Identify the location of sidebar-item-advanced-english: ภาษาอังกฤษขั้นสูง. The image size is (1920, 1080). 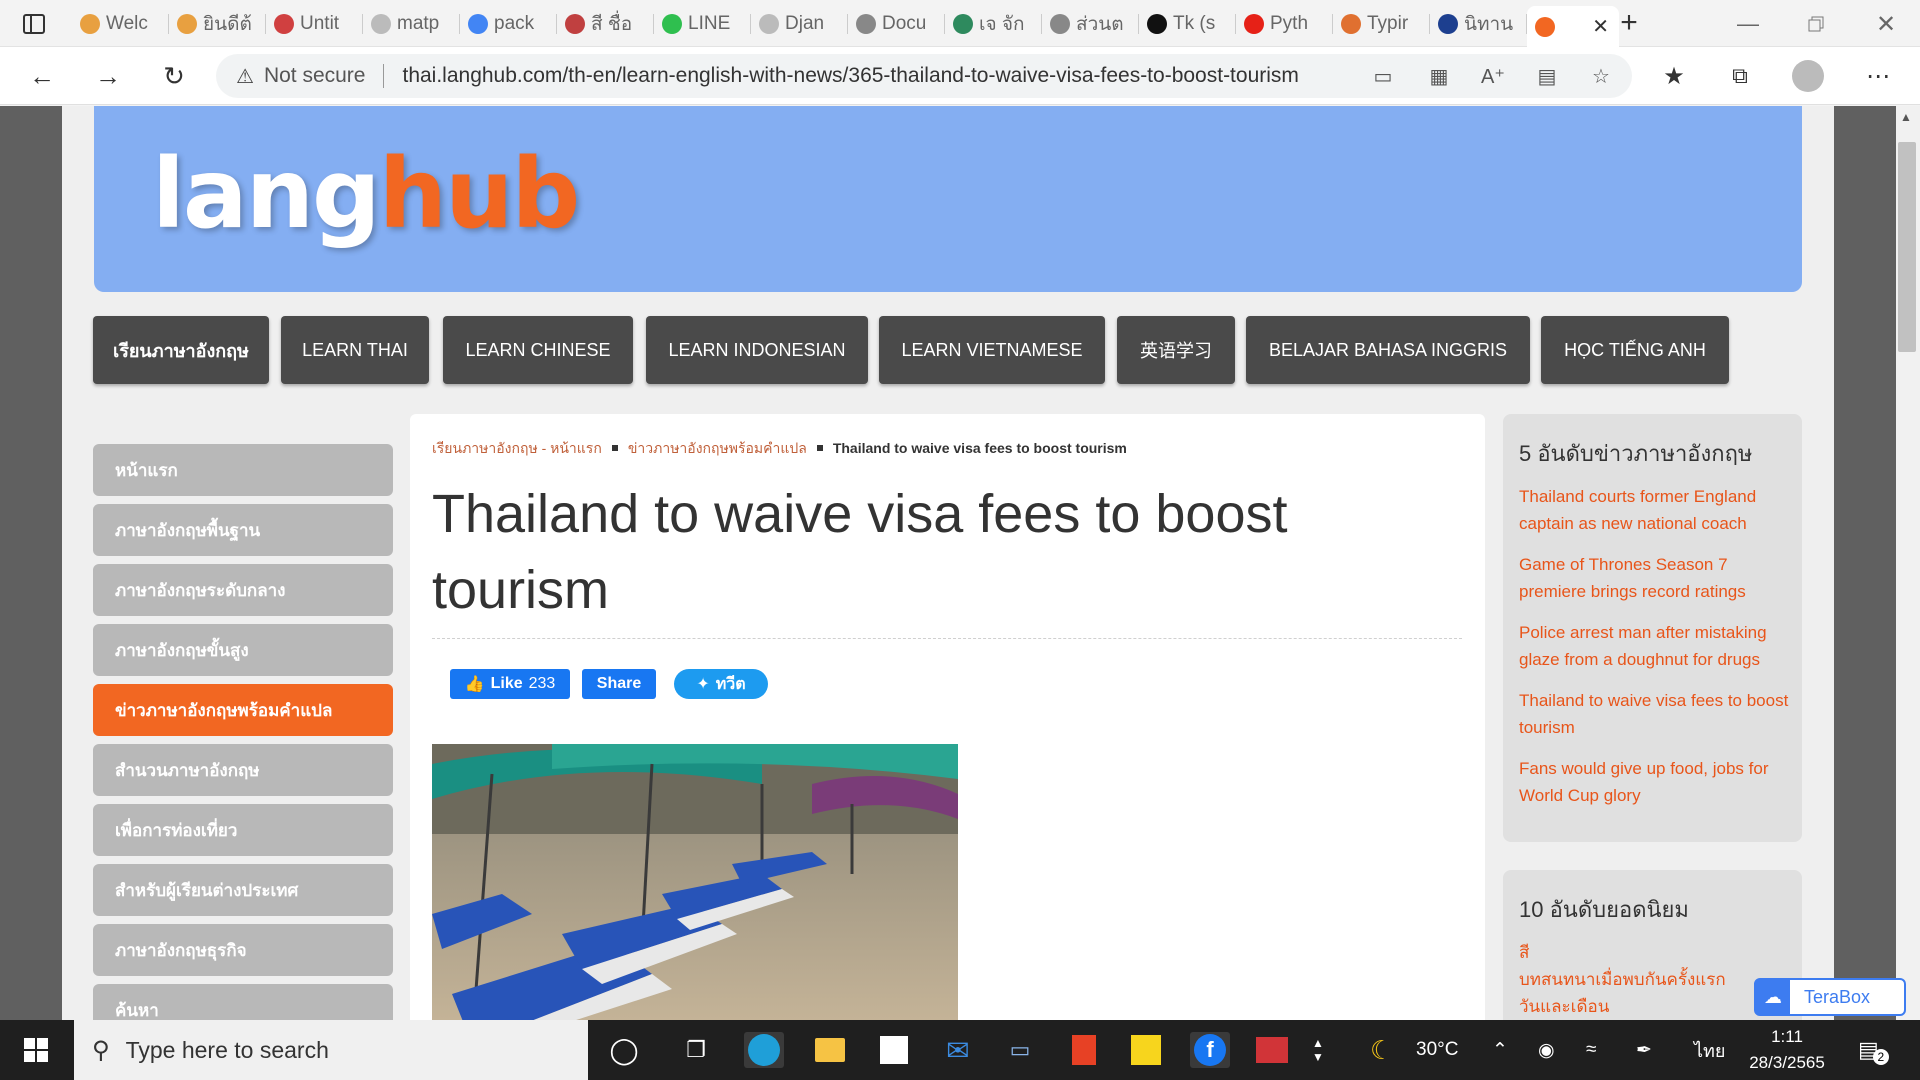
(243, 650).